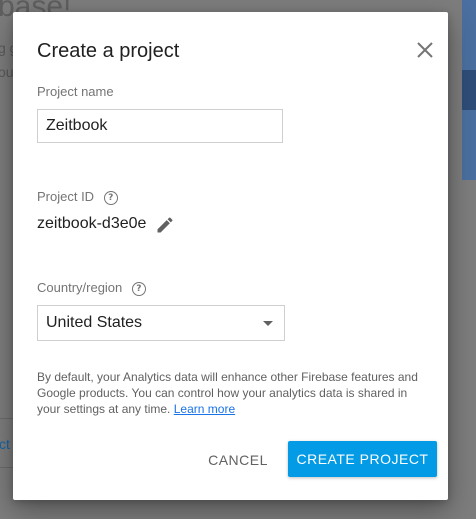 The height and width of the screenshot is (519, 476). I want to click on dialog-title: Create a project, so click(108, 51).